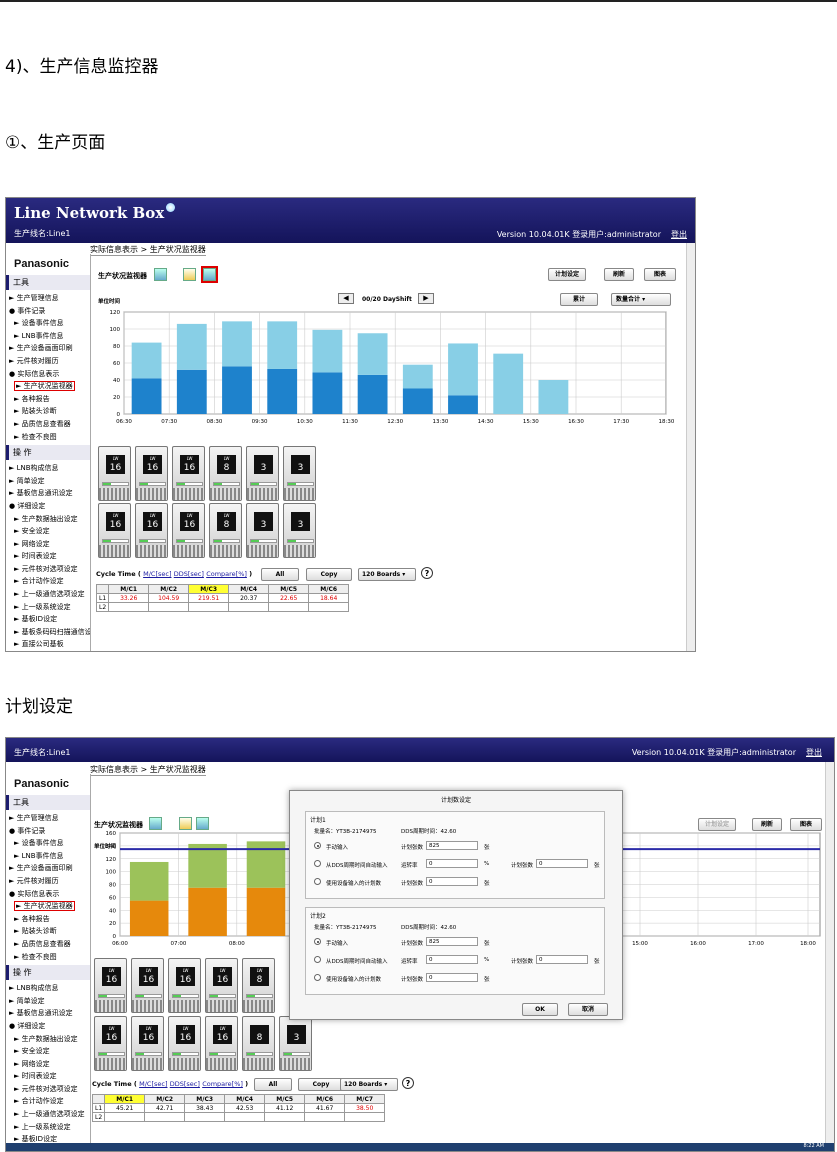 This screenshot has height=1152, width=837. What do you see at coordinates (660, 274) in the screenshot?
I see `chart-button: 图表` at bounding box center [660, 274].